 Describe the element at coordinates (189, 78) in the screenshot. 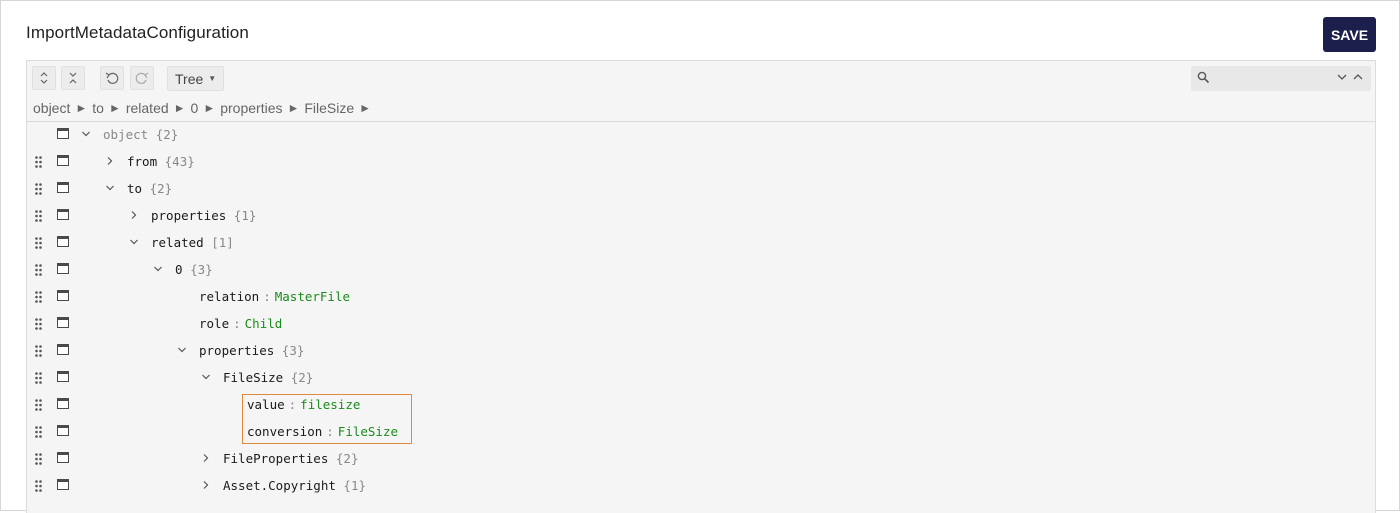

I see `mode-label: Tree` at that location.